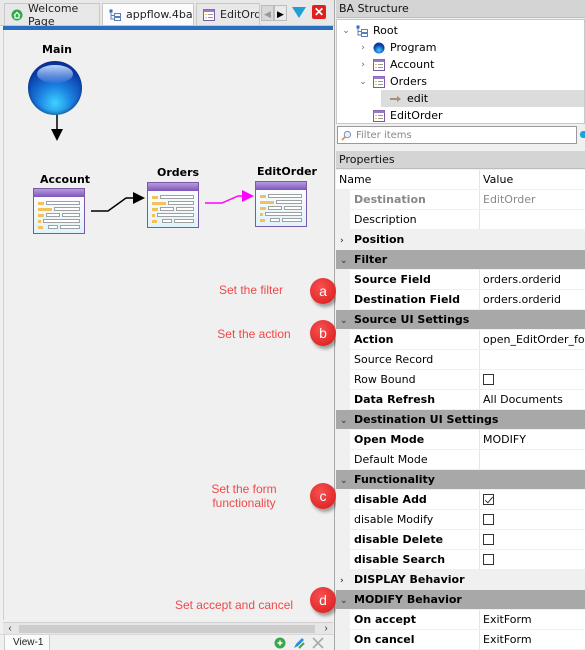 The image size is (585, 650). What do you see at coordinates (229, 197) in the screenshot?
I see `edge-orders-editorder` at bounding box center [229, 197].